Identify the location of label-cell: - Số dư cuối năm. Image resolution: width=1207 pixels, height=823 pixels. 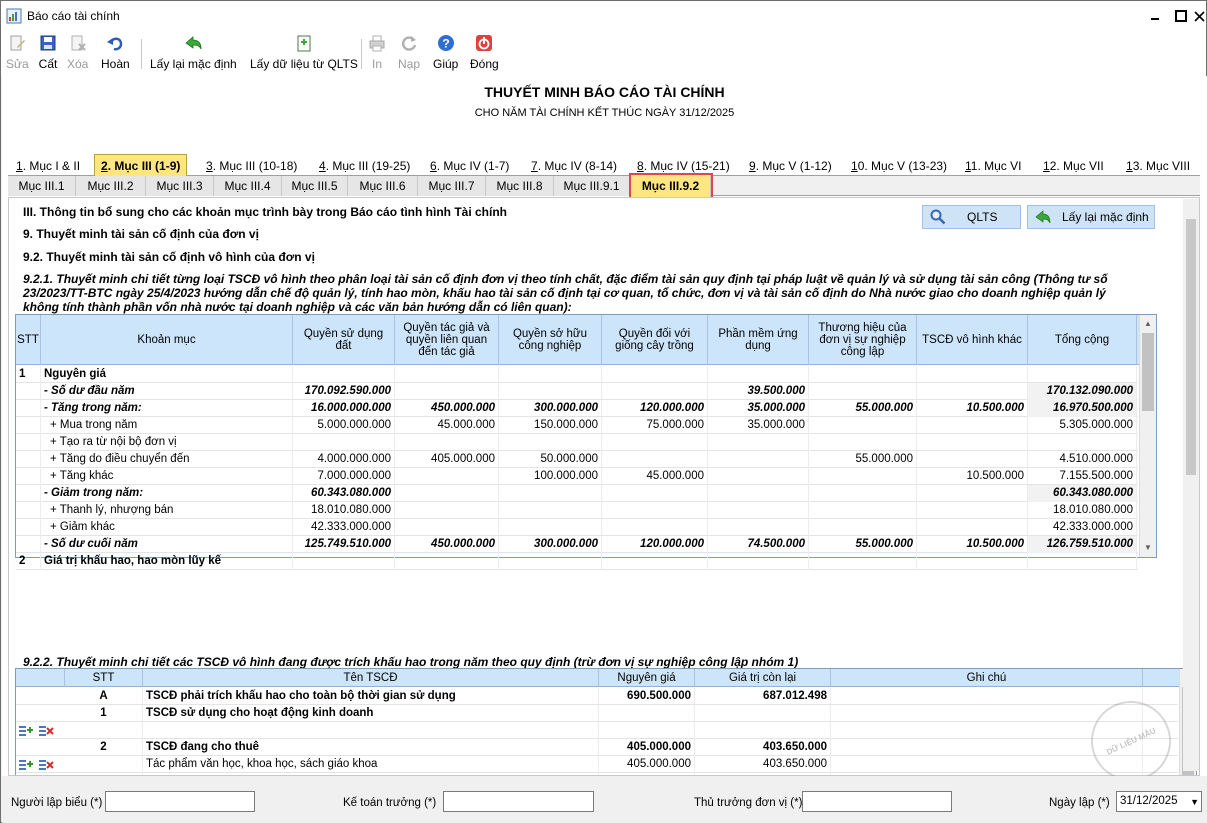
(167, 544).